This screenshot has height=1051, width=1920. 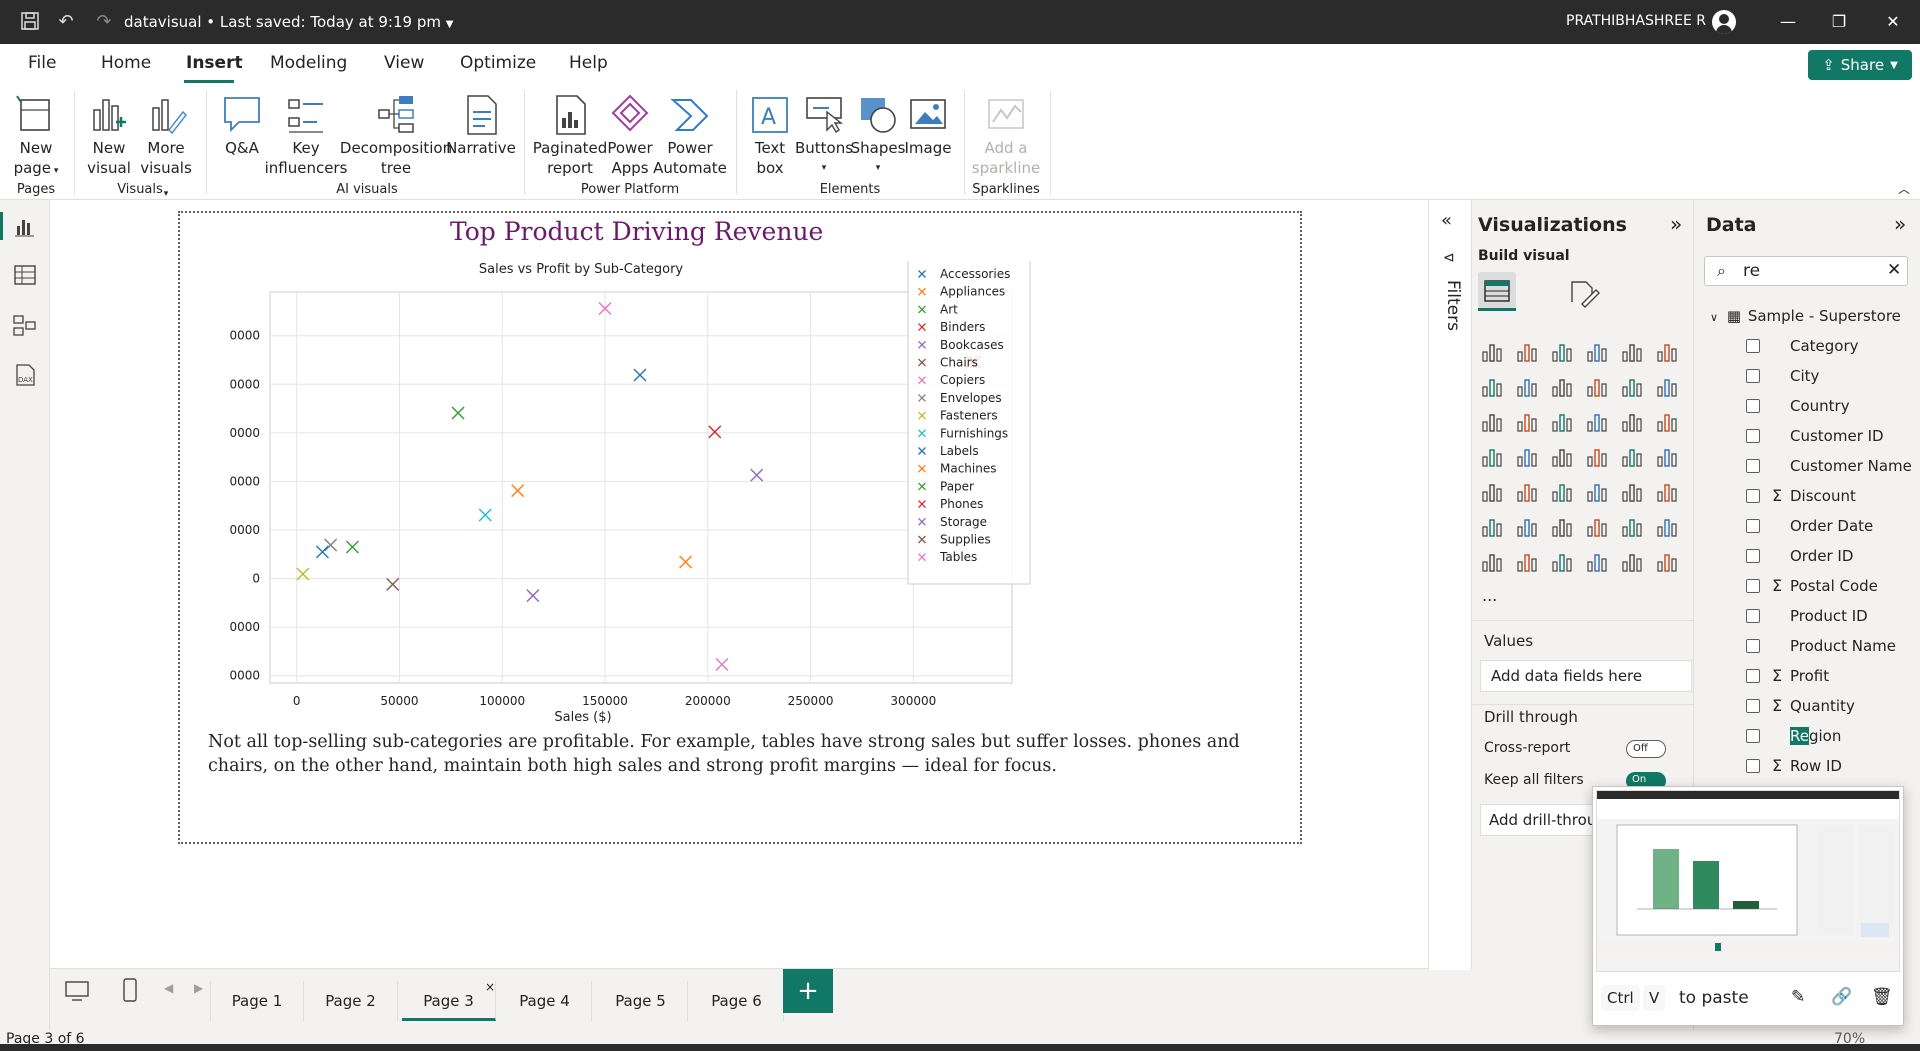 What do you see at coordinates (1667, 422) in the screenshot?
I see `donut-visual-icon` at bounding box center [1667, 422].